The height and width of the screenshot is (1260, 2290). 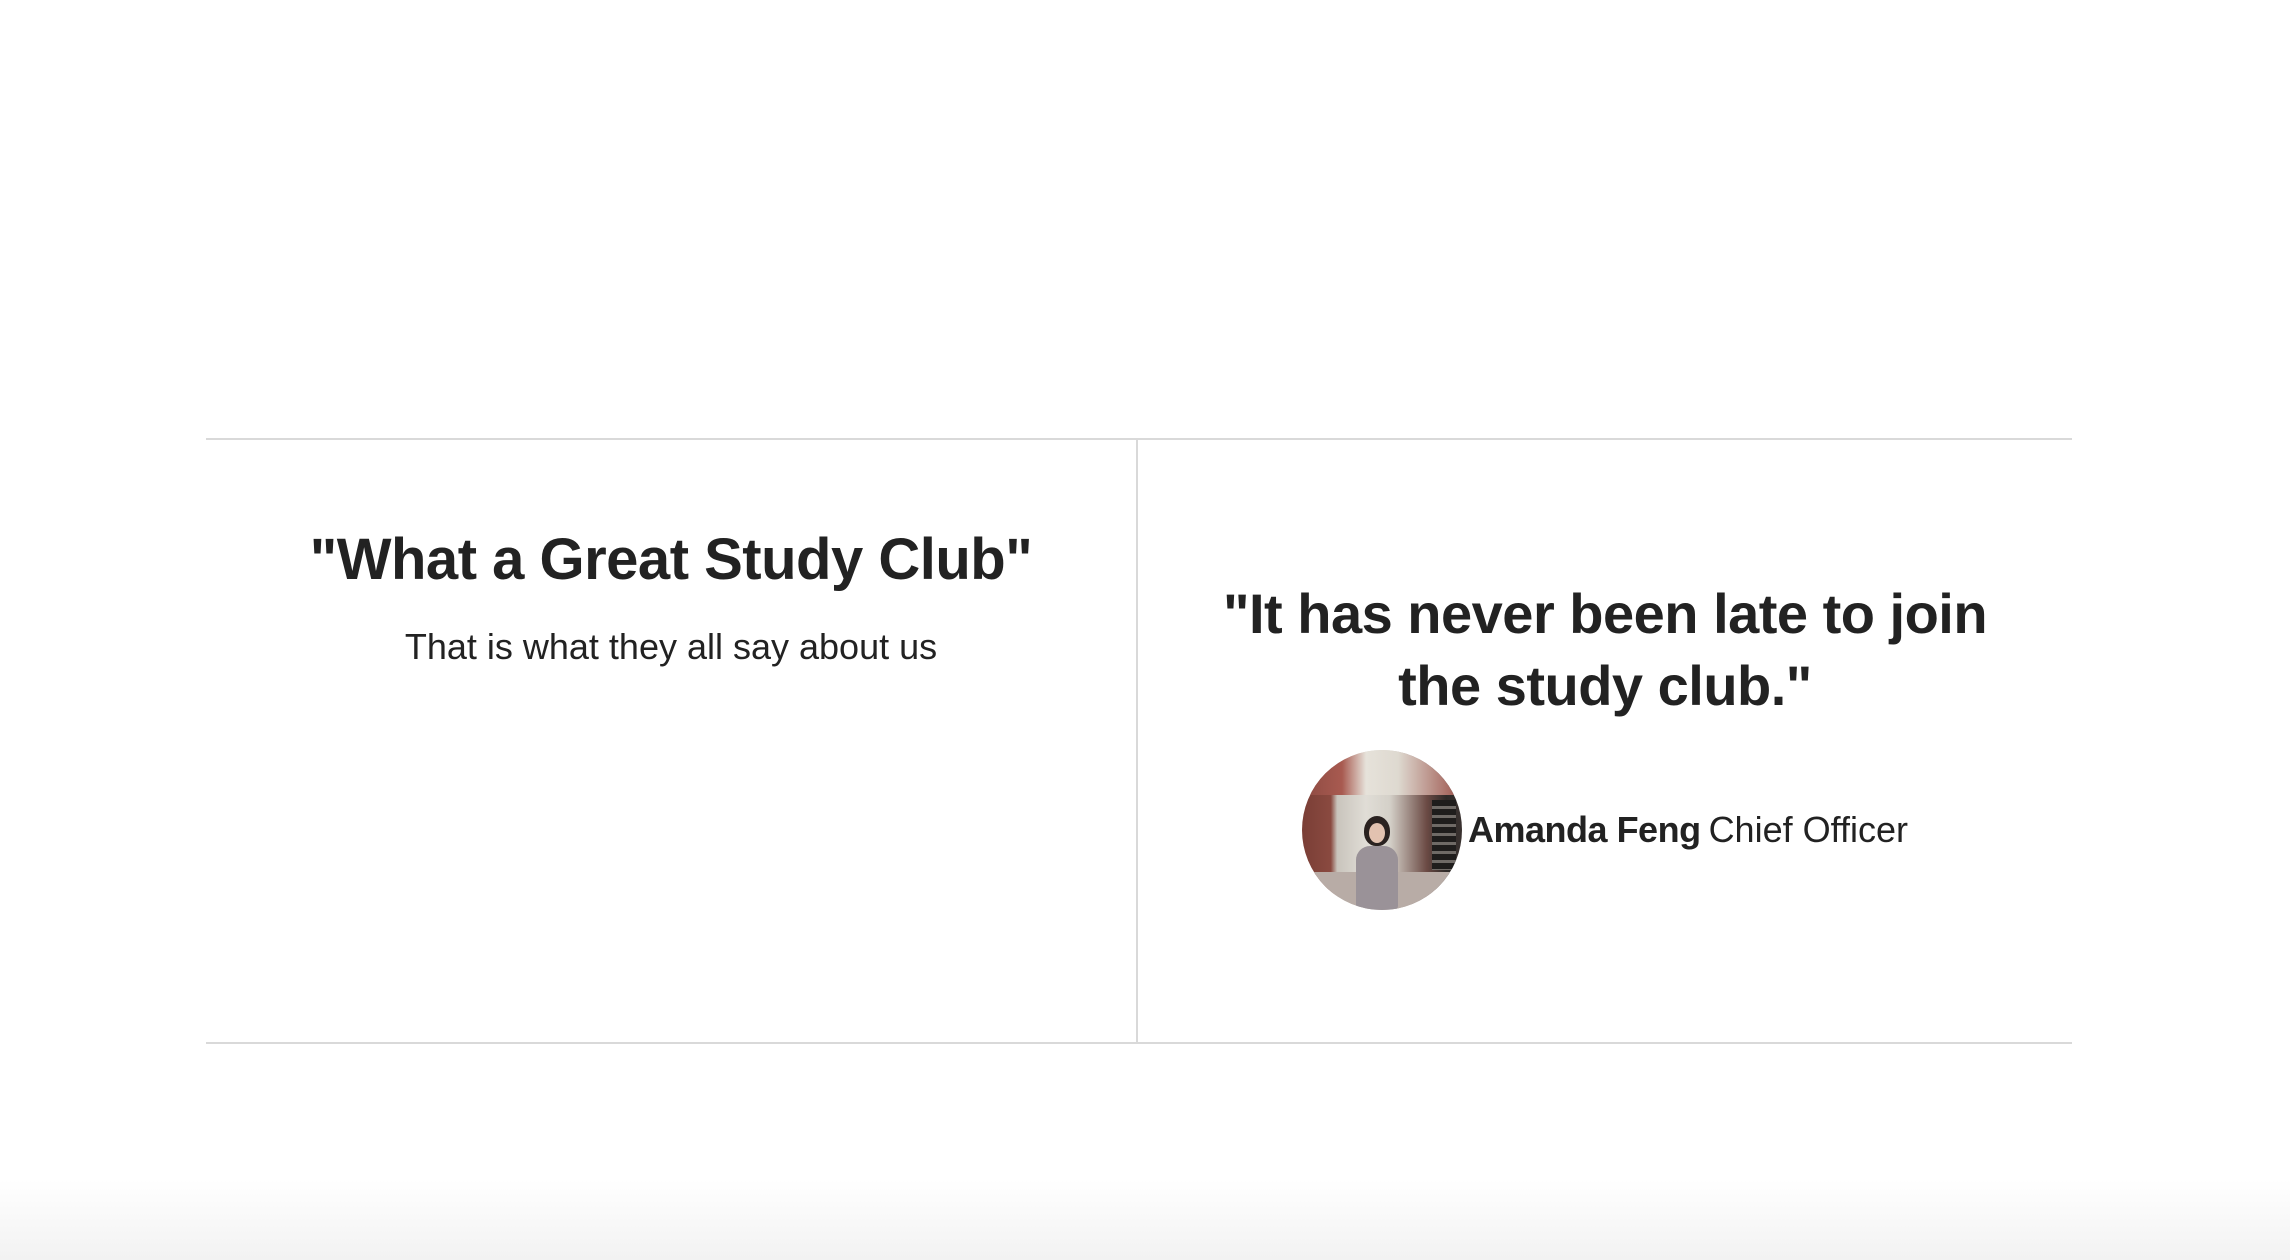 What do you see at coordinates (1382, 830) in the screenshot?
I see `avatar` at bounding box center [1382, 830].